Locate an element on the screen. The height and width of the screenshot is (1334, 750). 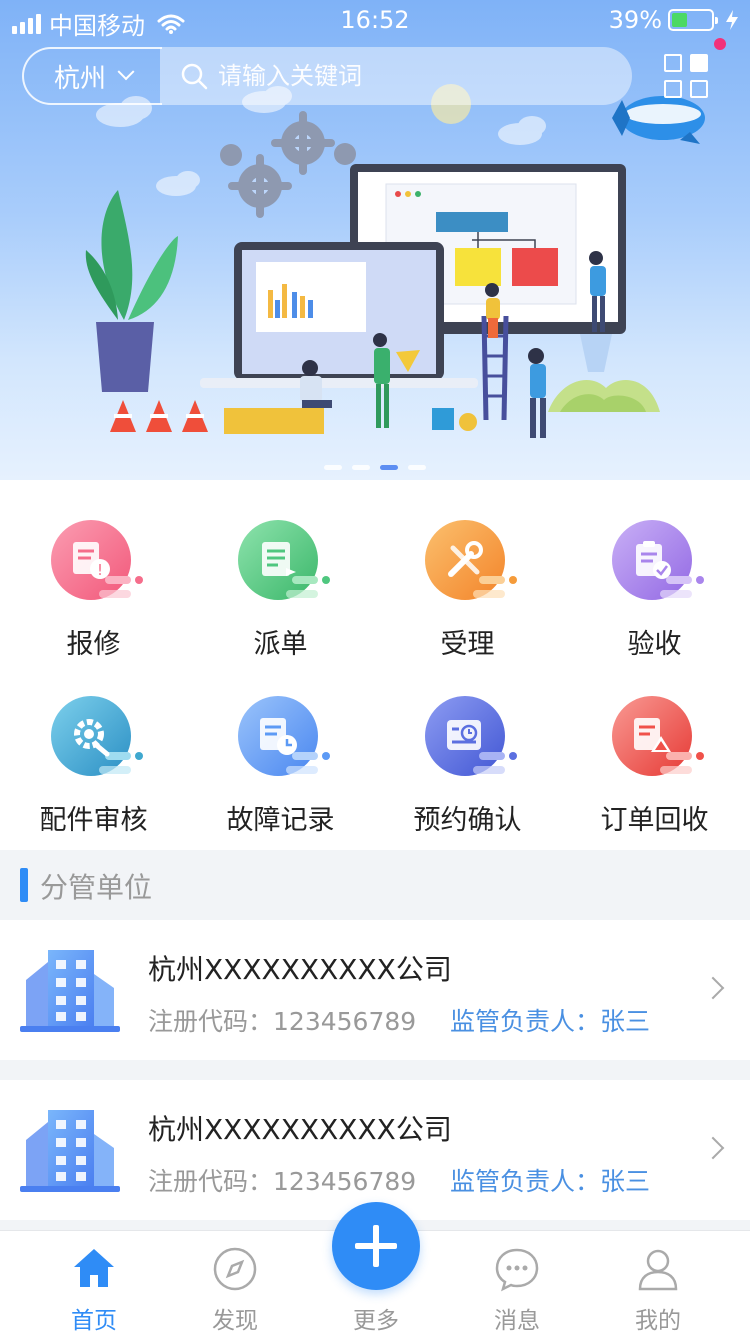
charging-icon is located at coordinates (732, 20).